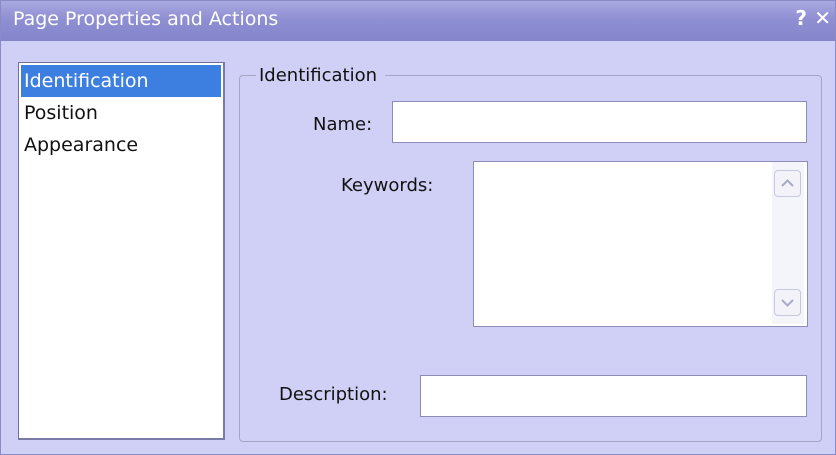 The width and height of the screenshot is (836, 455). Describe the element at coordinates (418, 21) in the screenshot. I see `title-bar: Page Properties and Actions ? ✕` at that location.